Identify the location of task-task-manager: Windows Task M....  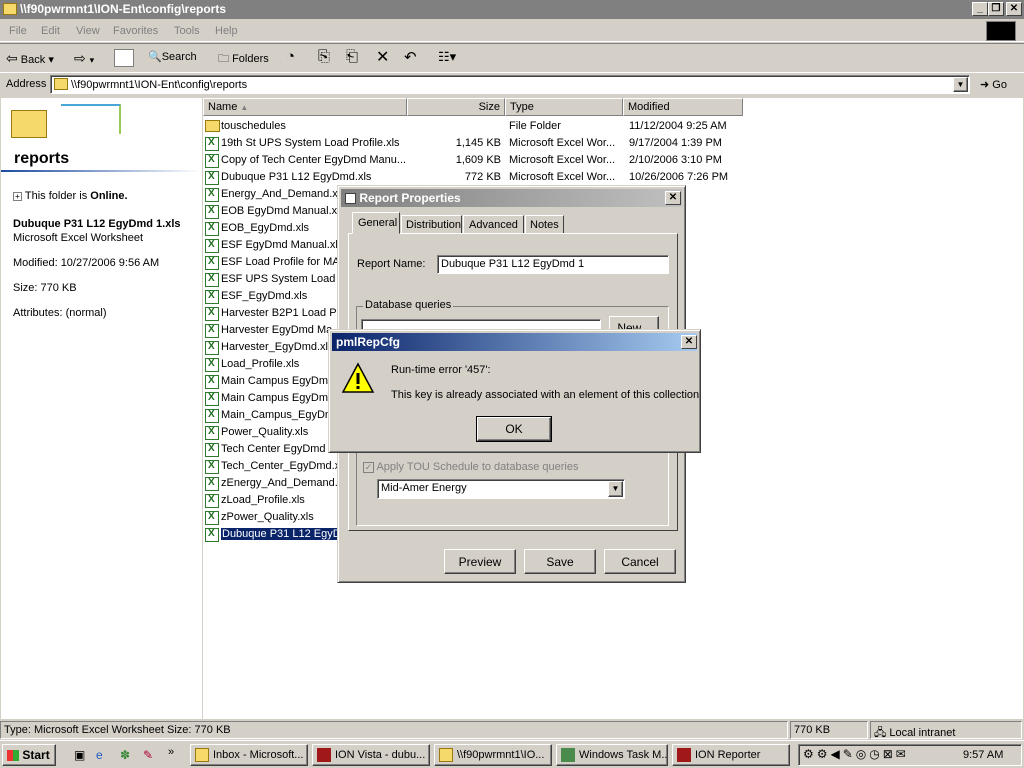
(612, 755).